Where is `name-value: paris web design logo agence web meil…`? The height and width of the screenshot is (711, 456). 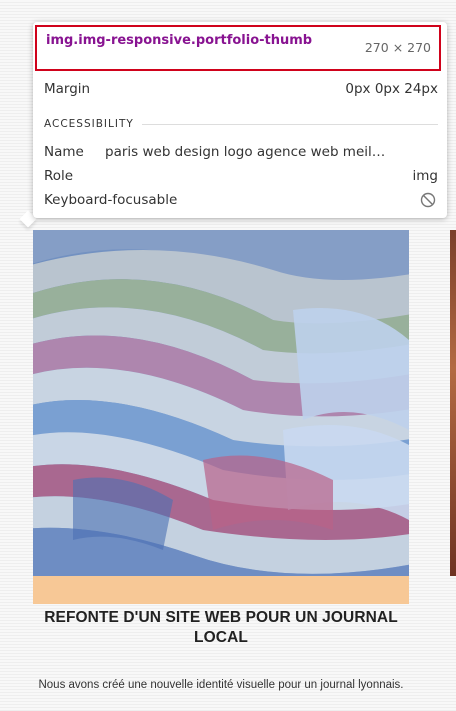
name-value: paris web design logo agence web meil… is located at coordinates (245, 152).